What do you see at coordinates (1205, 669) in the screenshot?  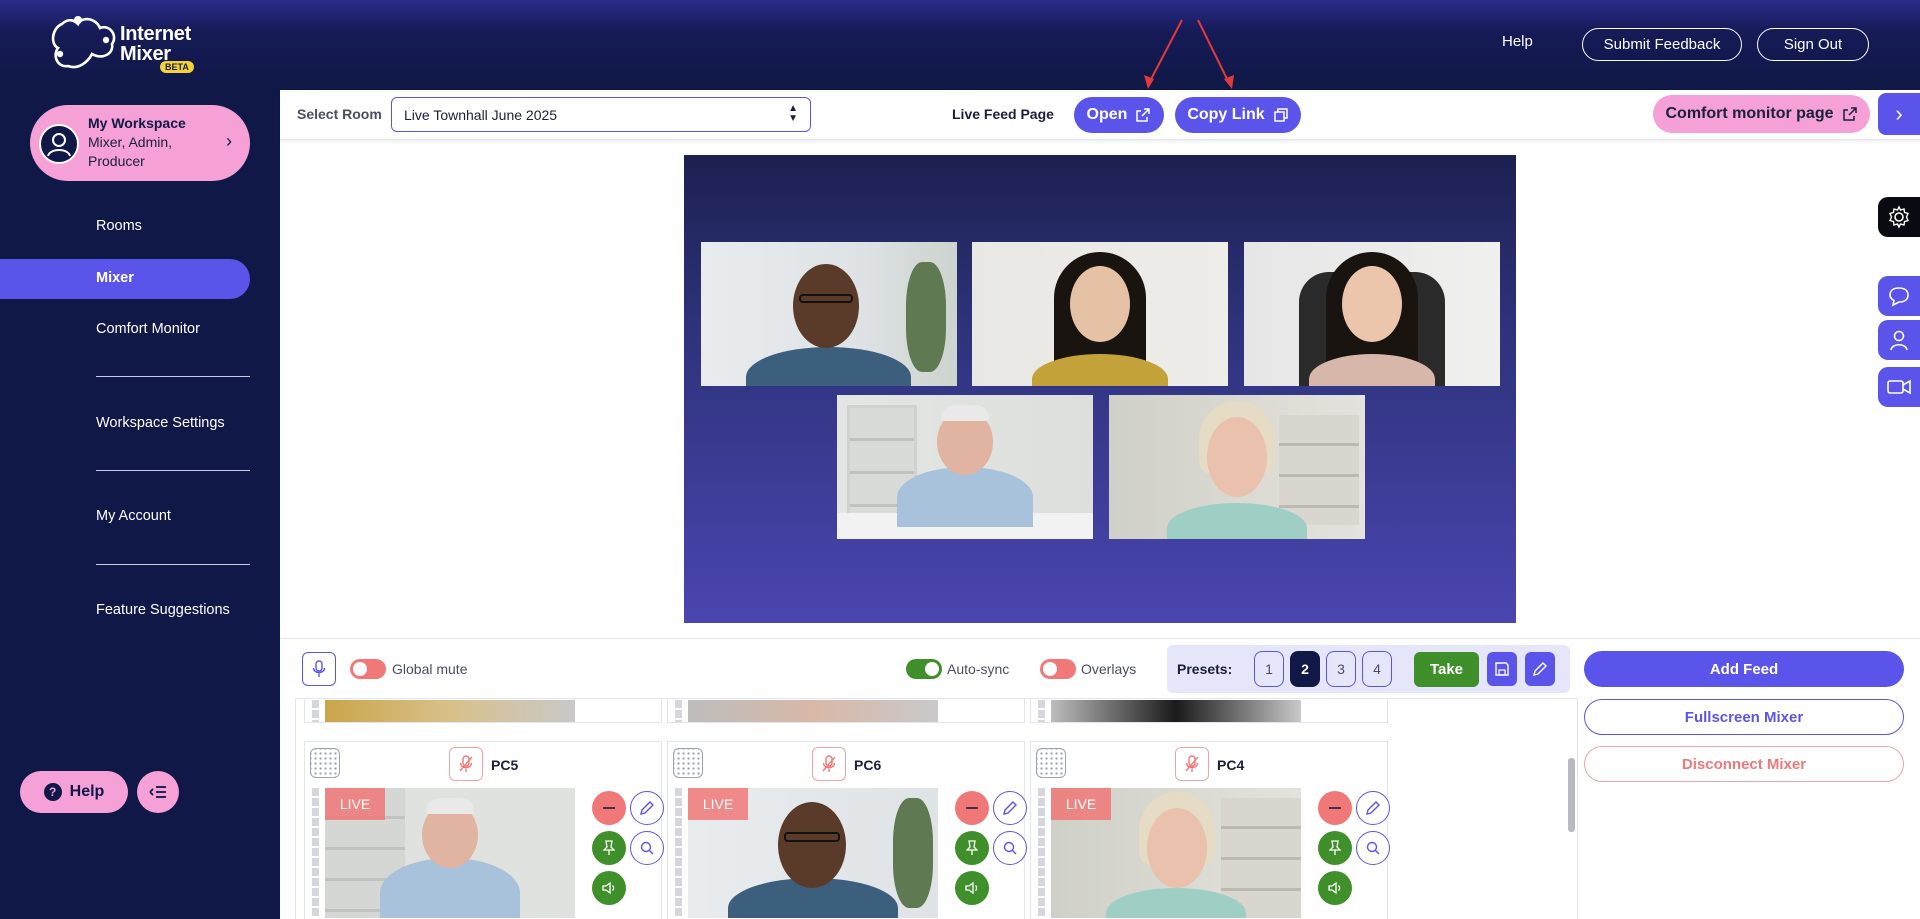 I see `presets-label: Presets:` at bounding box center [1205, 669].